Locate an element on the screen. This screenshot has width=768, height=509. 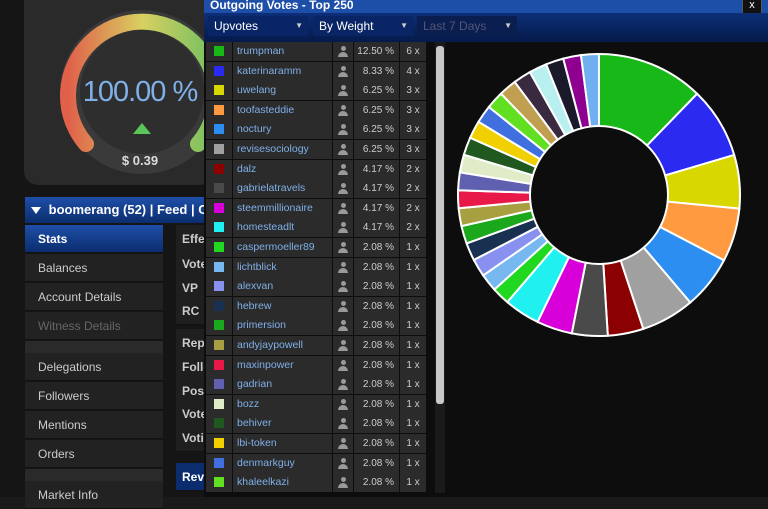
vote-account-name: lbi-token is located at coordinates (282, 443).